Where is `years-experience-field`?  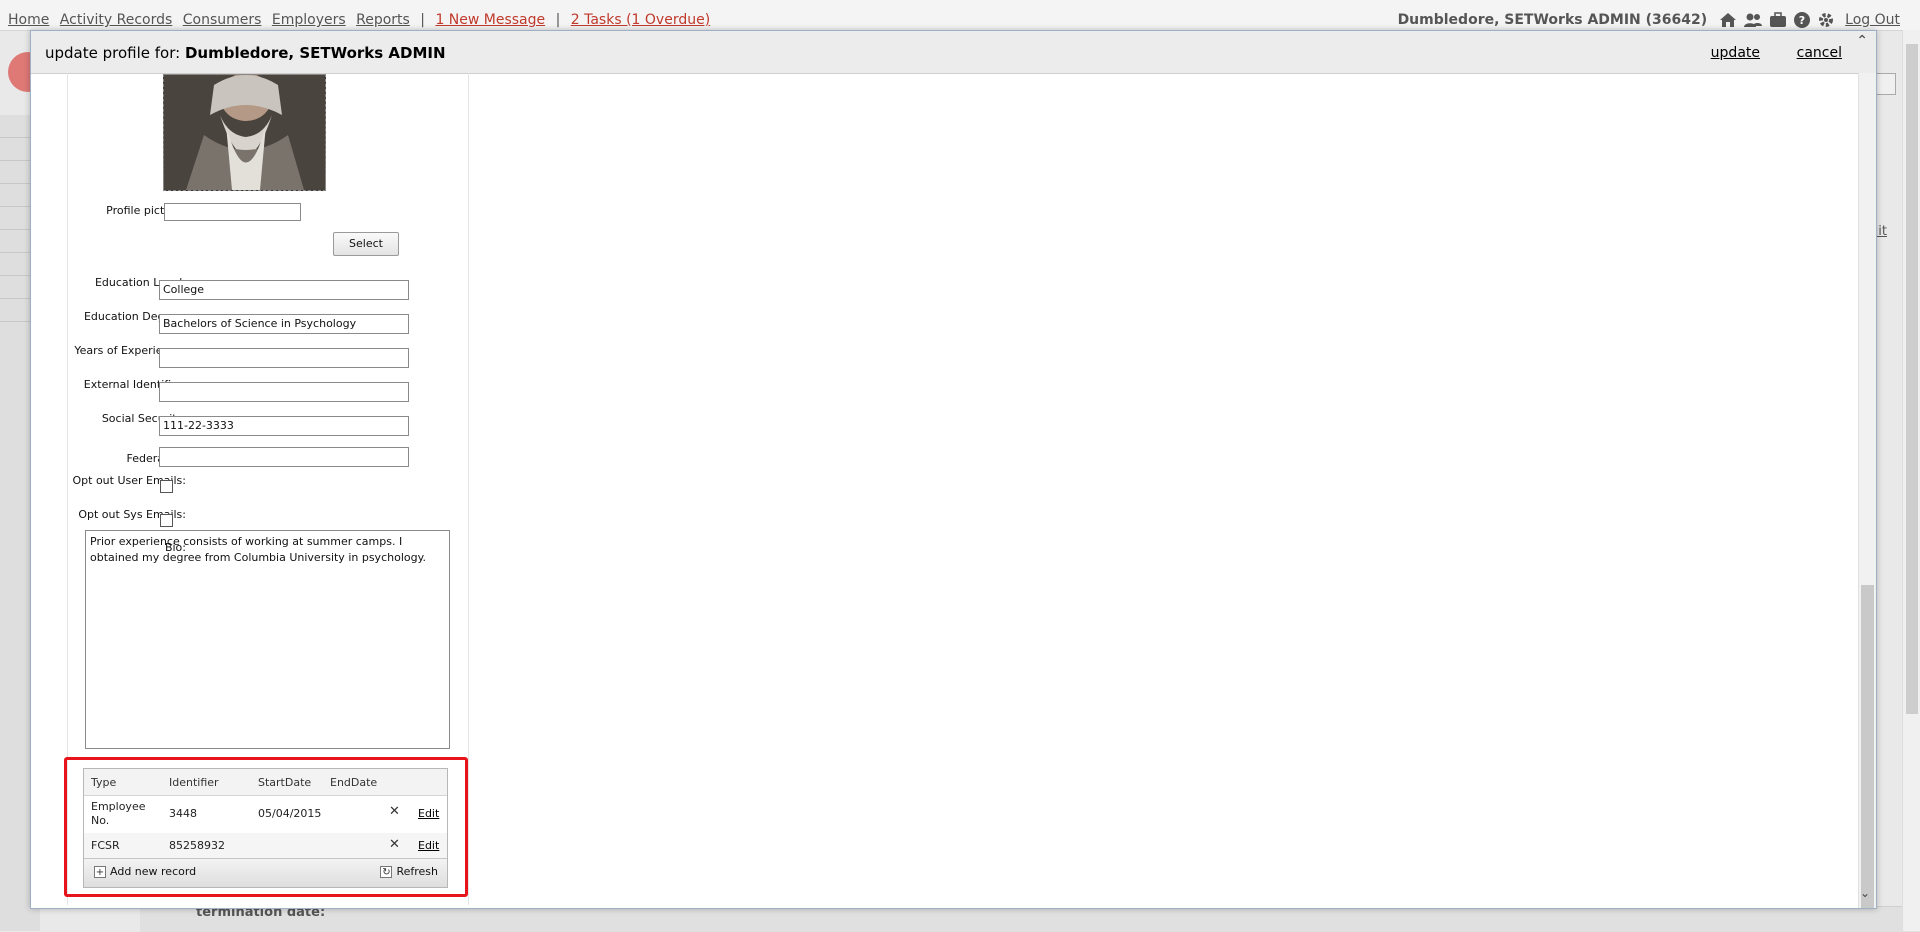
years-experience-field is located at coordinates (284, 358).